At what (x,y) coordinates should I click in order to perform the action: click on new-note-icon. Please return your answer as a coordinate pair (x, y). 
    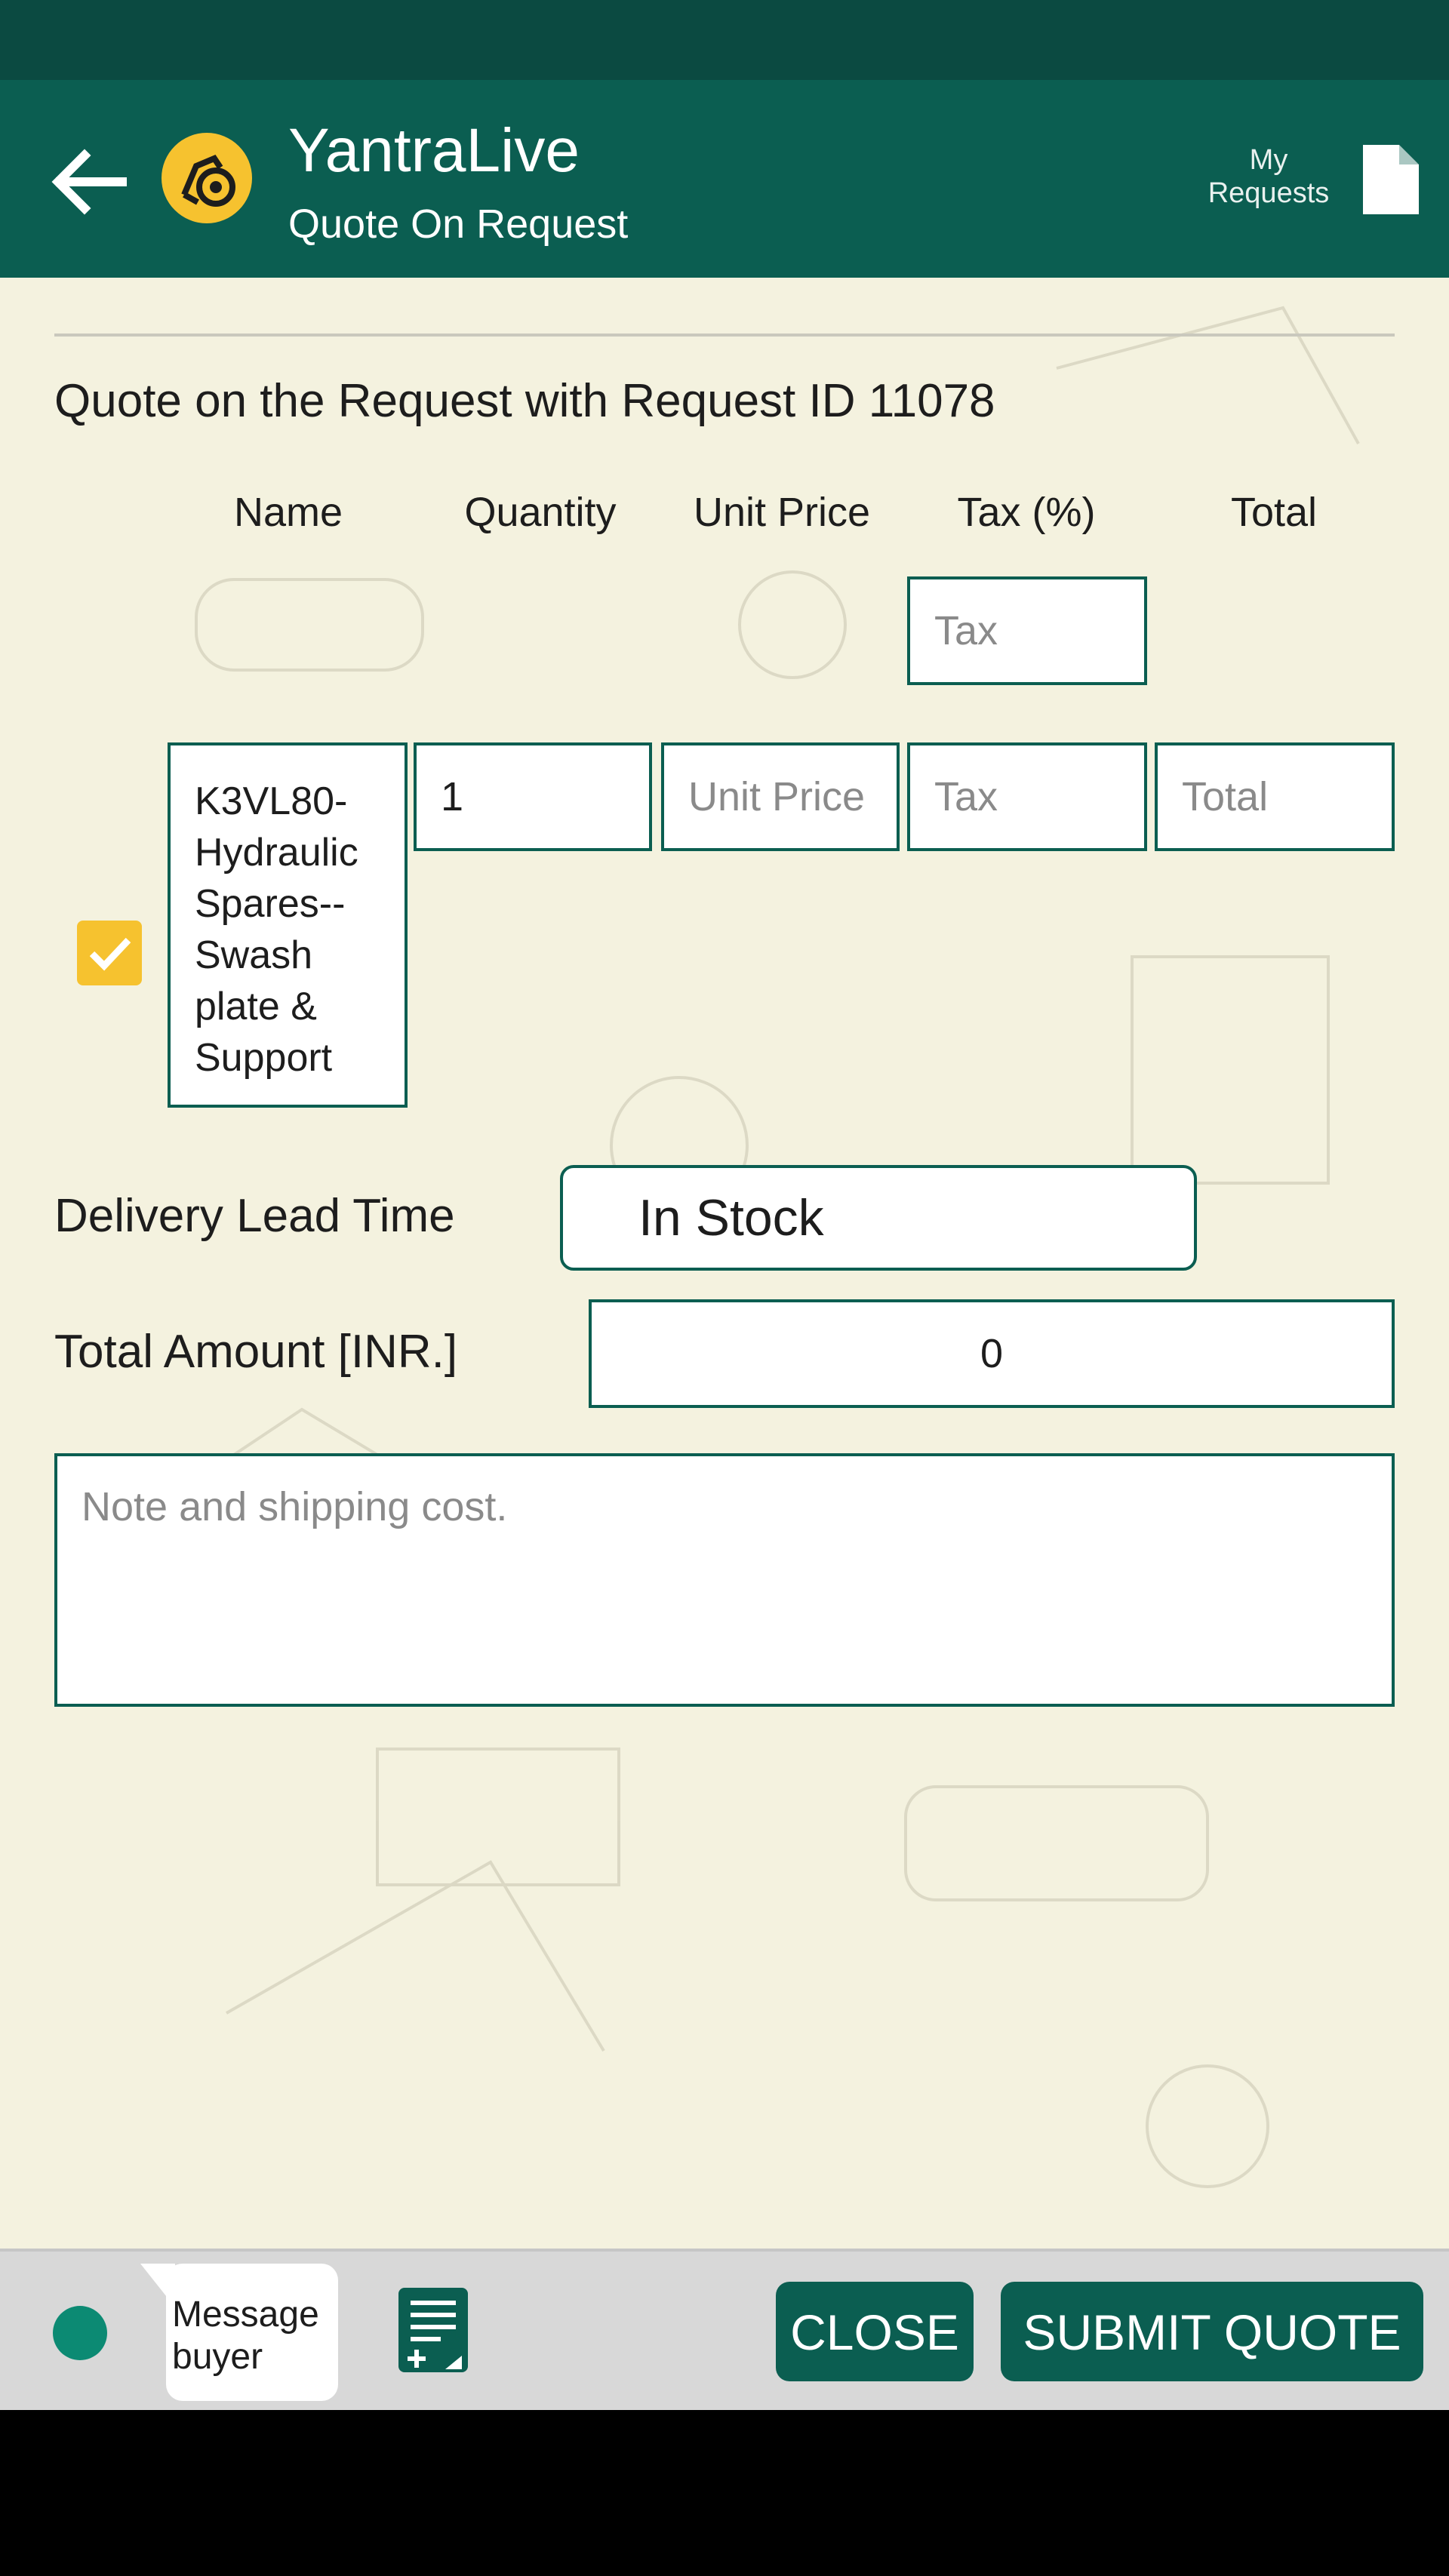
    Looking at the image, I should click on (433, 2330).